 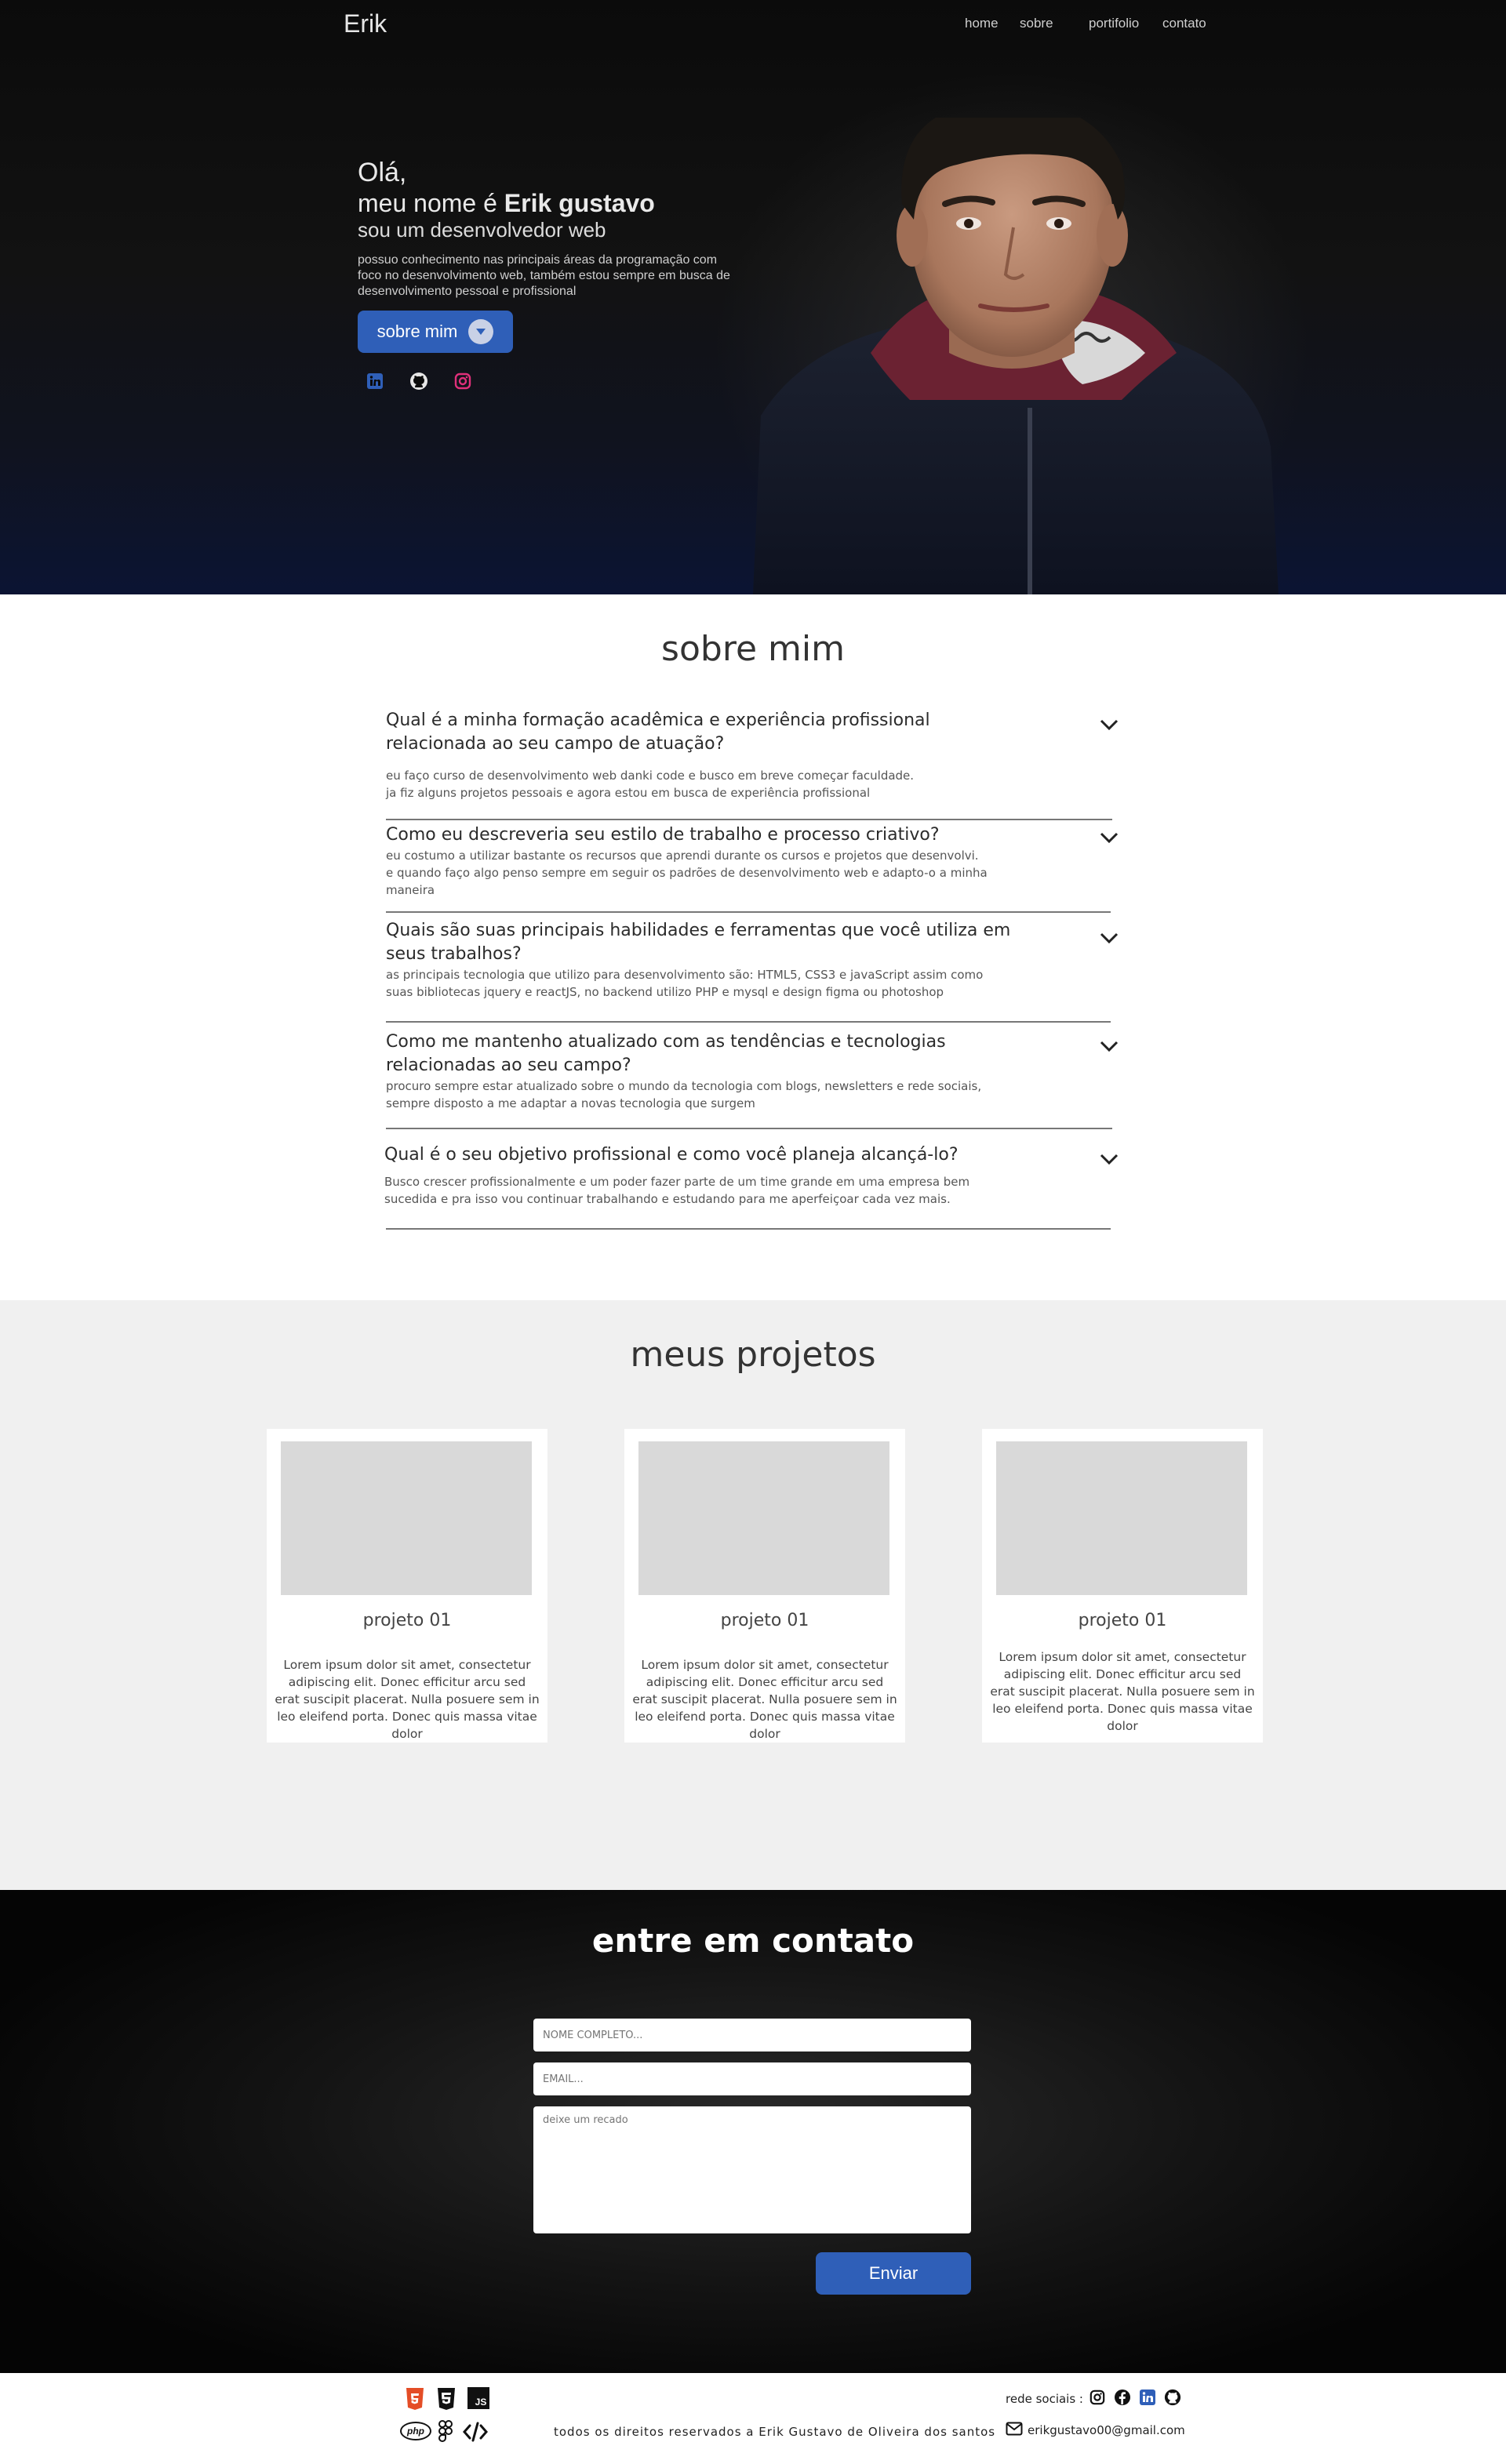 I want to click on footer-email: erikgustavo00@gmail.com, so click(x=1095, y=2430).